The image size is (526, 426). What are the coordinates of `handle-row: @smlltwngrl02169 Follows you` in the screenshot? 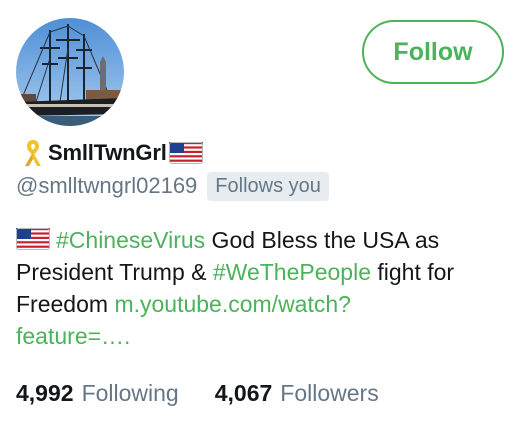 It's located at (172, 186).